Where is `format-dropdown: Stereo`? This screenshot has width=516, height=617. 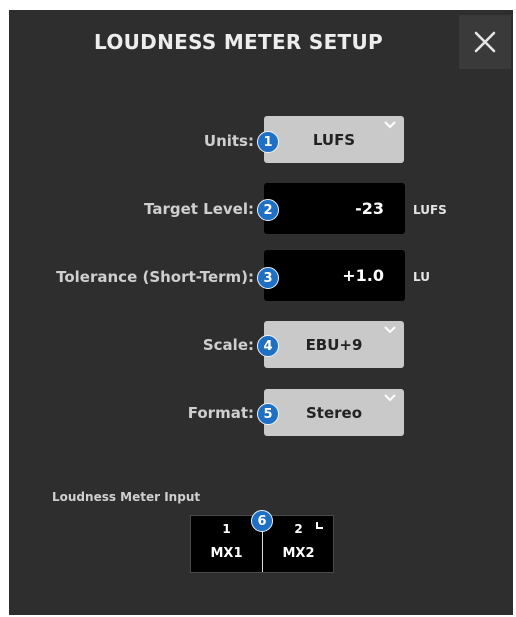
format-dropdown: Stereo is located at coordinates (334, 412).